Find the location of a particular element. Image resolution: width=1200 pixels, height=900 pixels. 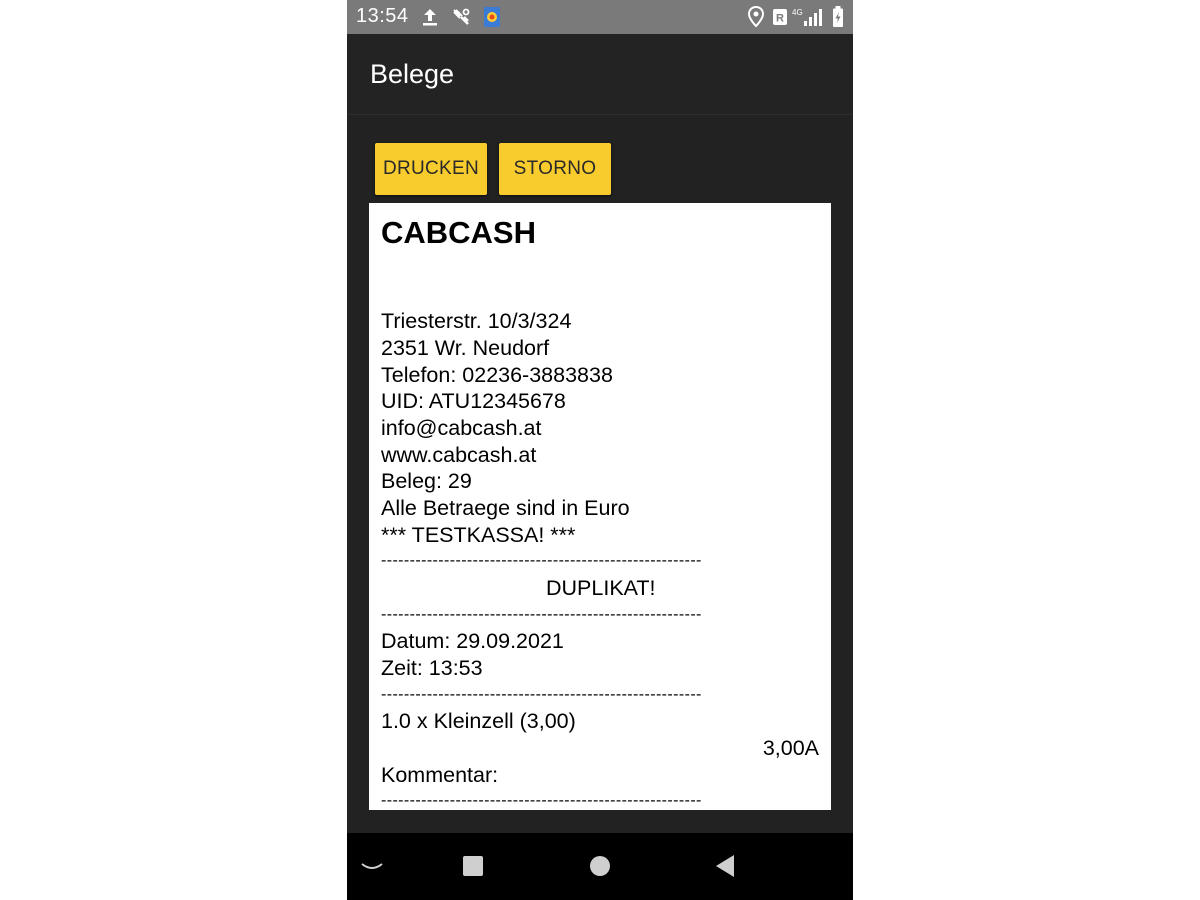

collapse-icon is located at coordinates (372, 869).